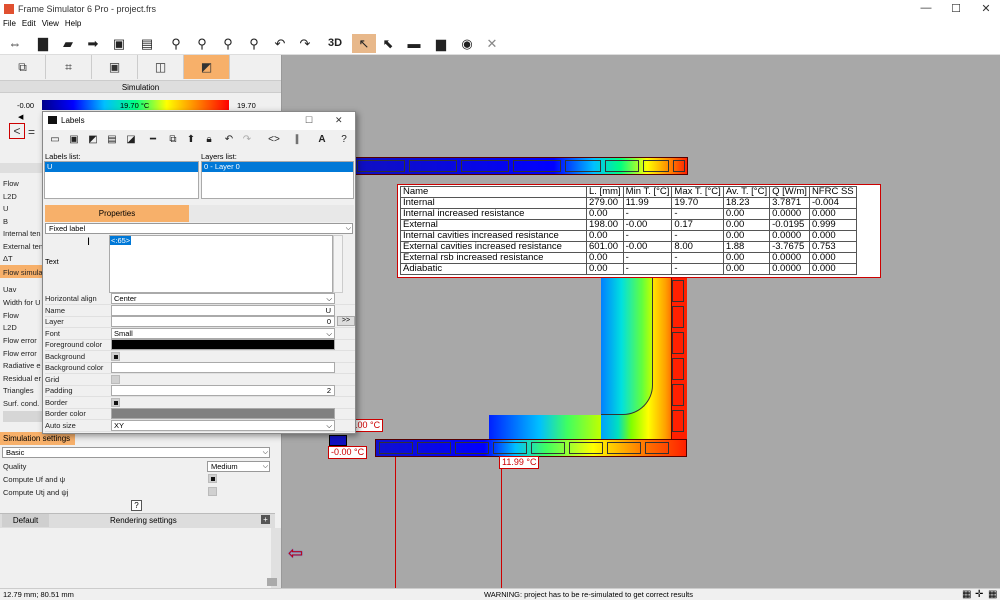 This screenshot has height=600, width=1000. I want to click on horizontal-align-select: Center ⌵, so click(223, 298).